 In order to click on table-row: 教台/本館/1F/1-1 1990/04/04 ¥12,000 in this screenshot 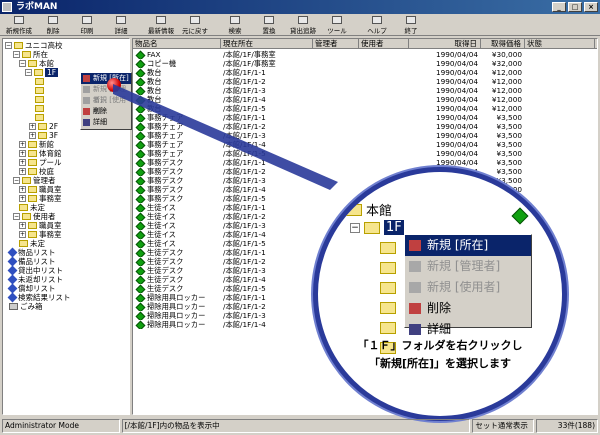, I will do `click(365, 72)`.